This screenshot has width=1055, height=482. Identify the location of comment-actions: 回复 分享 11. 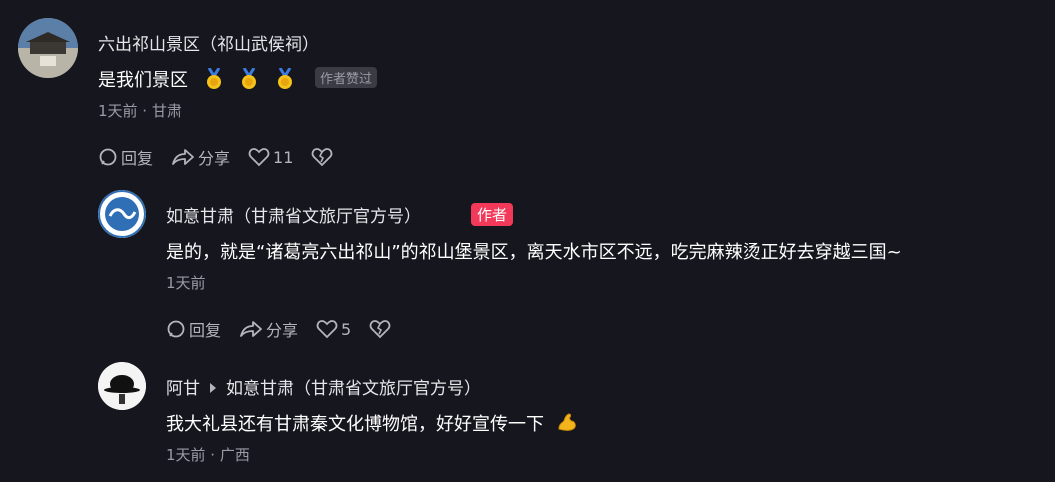
(226, 157).